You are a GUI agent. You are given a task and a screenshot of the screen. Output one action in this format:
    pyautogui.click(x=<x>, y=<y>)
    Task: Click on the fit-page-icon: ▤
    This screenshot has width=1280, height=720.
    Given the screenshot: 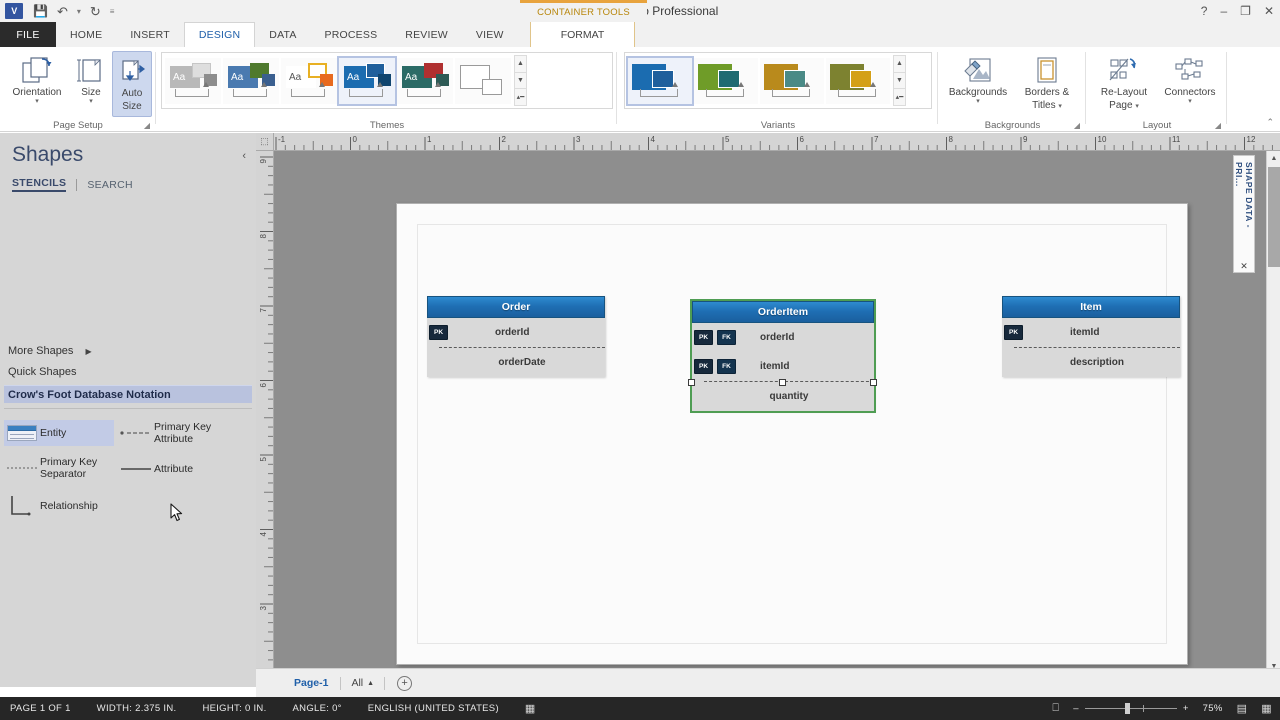 What is the action you would take?
    pyautogui.click(x=1242, y=708)
    